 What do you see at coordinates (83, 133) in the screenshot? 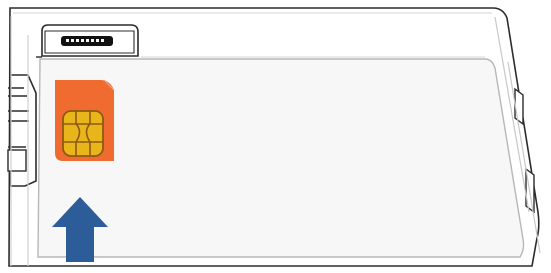
I see `sim-chip` at bounding box center [83, 133].